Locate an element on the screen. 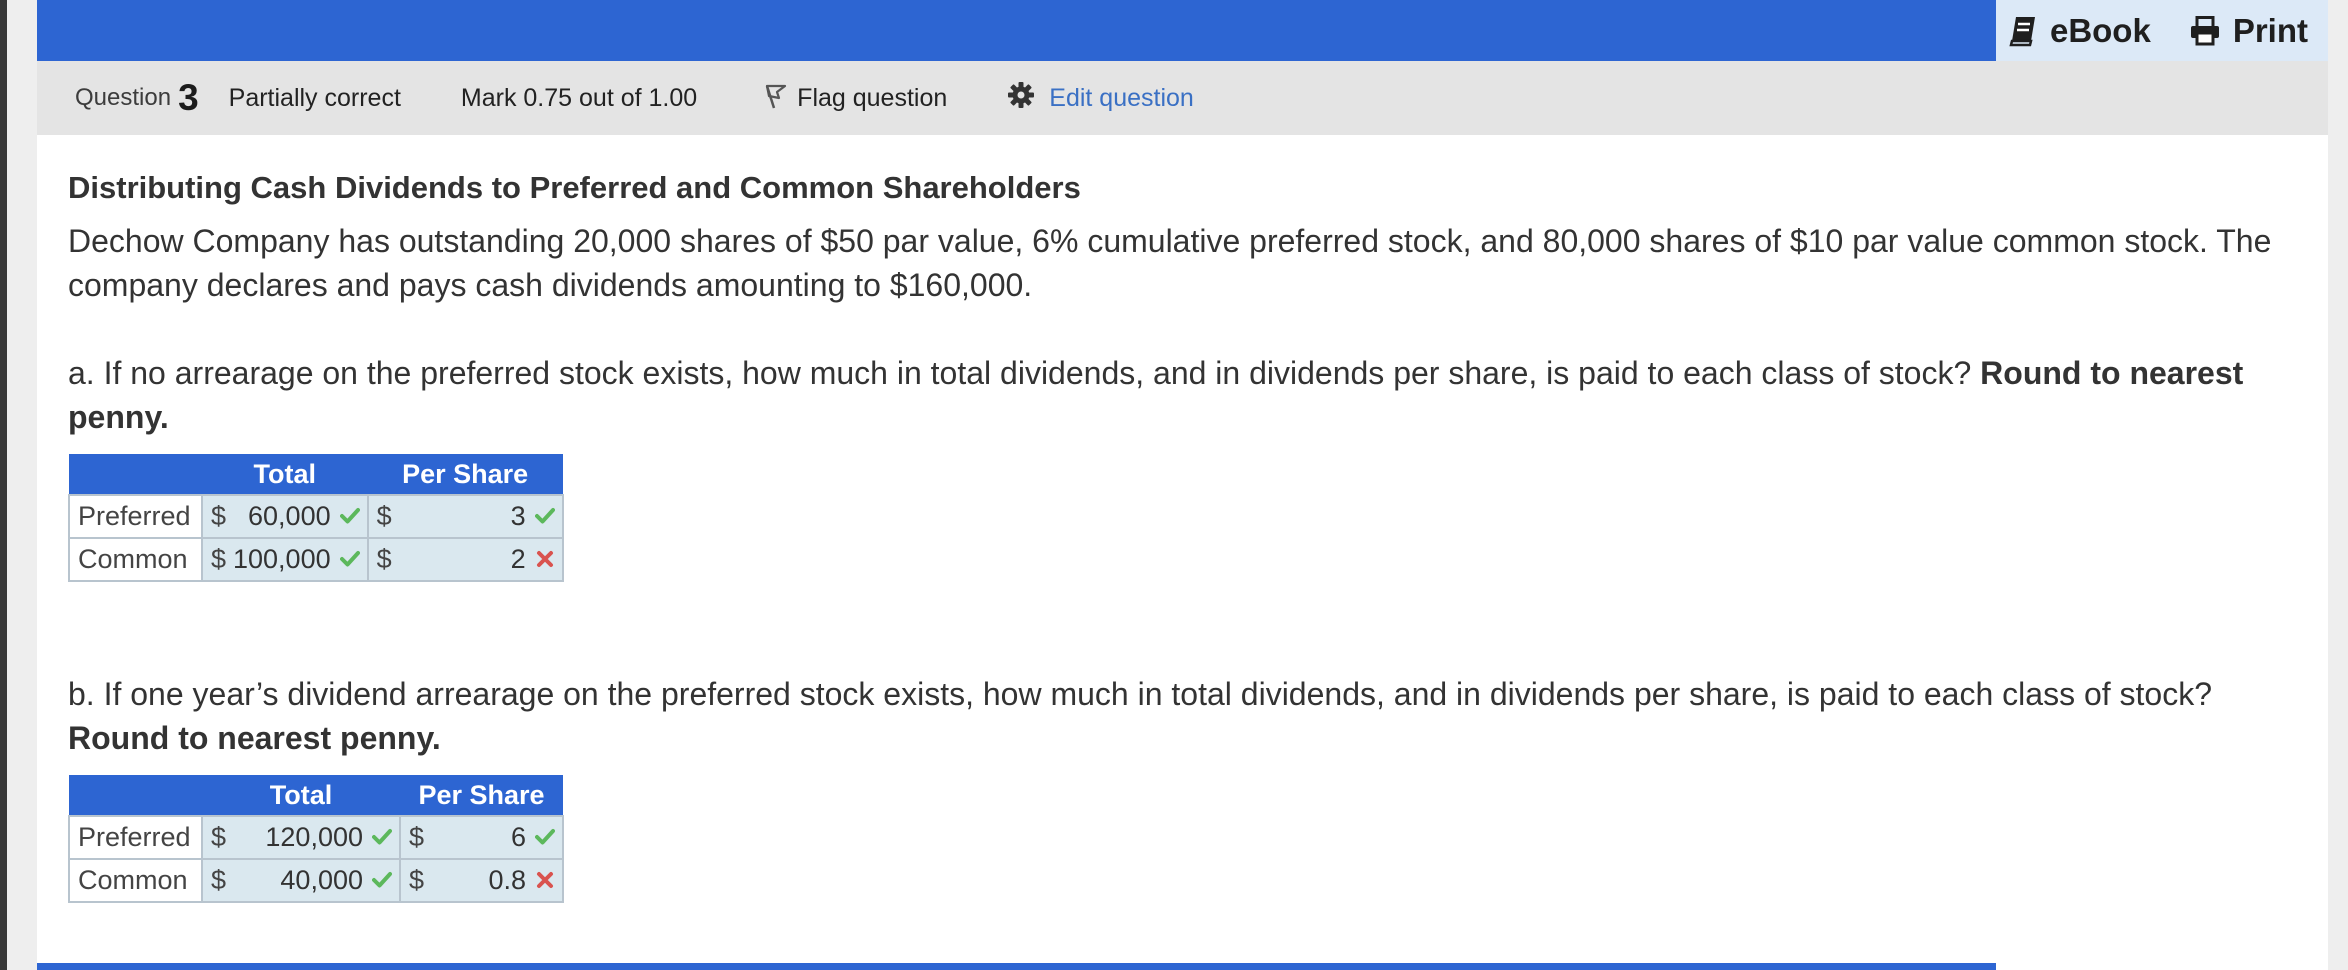 This screenshot has height=970, width=2348. ebook-label: eBook is located at coordinates (2100, 30).